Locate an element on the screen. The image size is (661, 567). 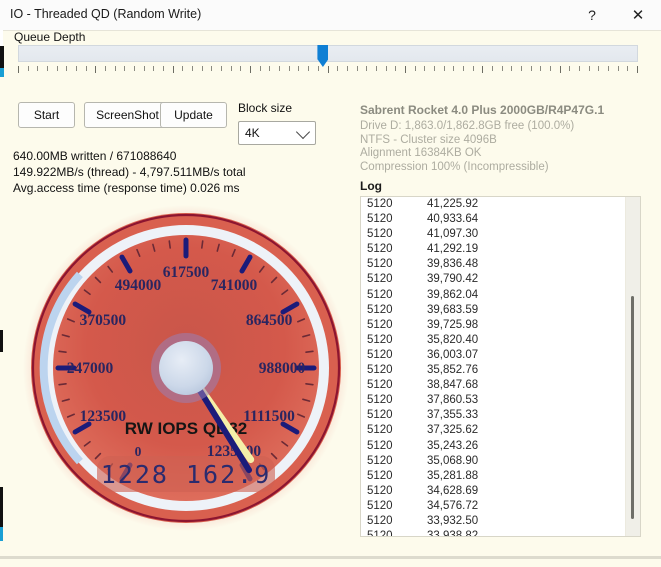
queue-depth-label: Queue Depth is located at coordinates (50, 37).